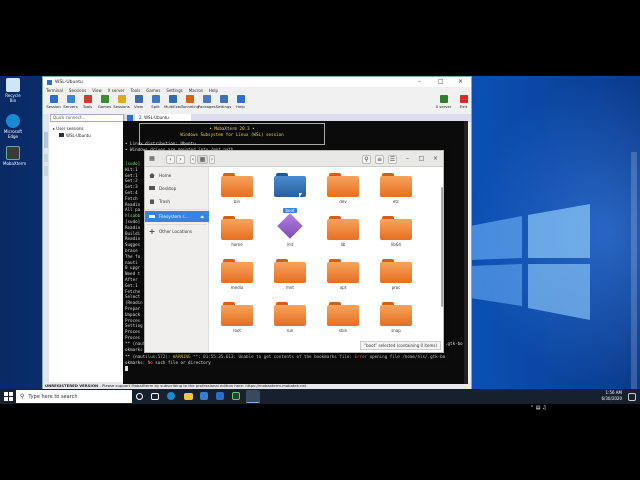 Image resolution: width=640 pixels, height=480 pixels. I want to click on folder-bin: bin, so click(237, 188).